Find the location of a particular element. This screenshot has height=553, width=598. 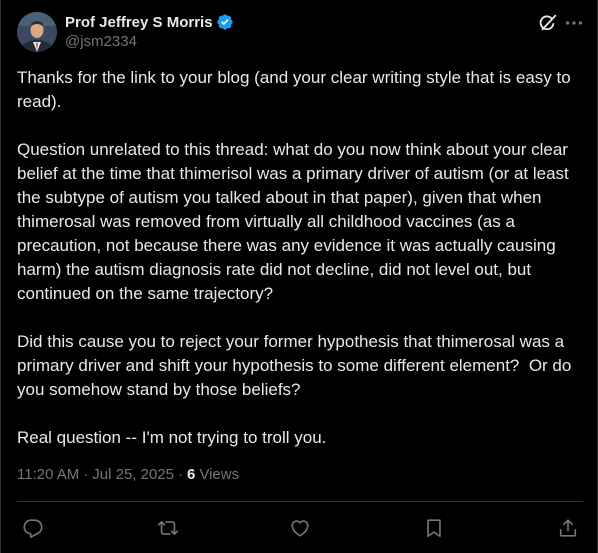

views-count: 6 is located at coordinates (191, 474).